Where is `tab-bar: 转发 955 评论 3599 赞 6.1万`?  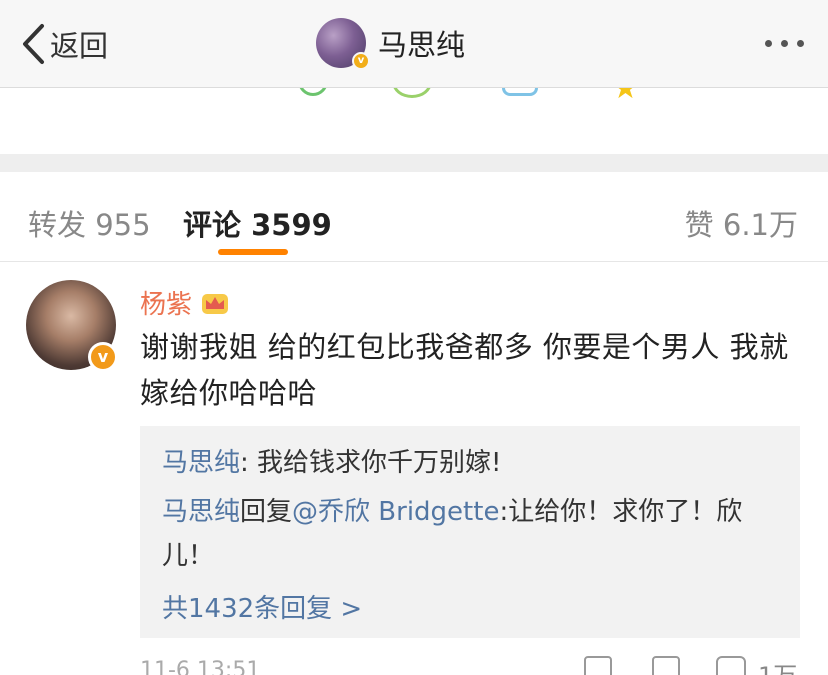 tab-bar: 转发 955 评论 3599 赞 6.1万 is located at coordinates (414, 217).